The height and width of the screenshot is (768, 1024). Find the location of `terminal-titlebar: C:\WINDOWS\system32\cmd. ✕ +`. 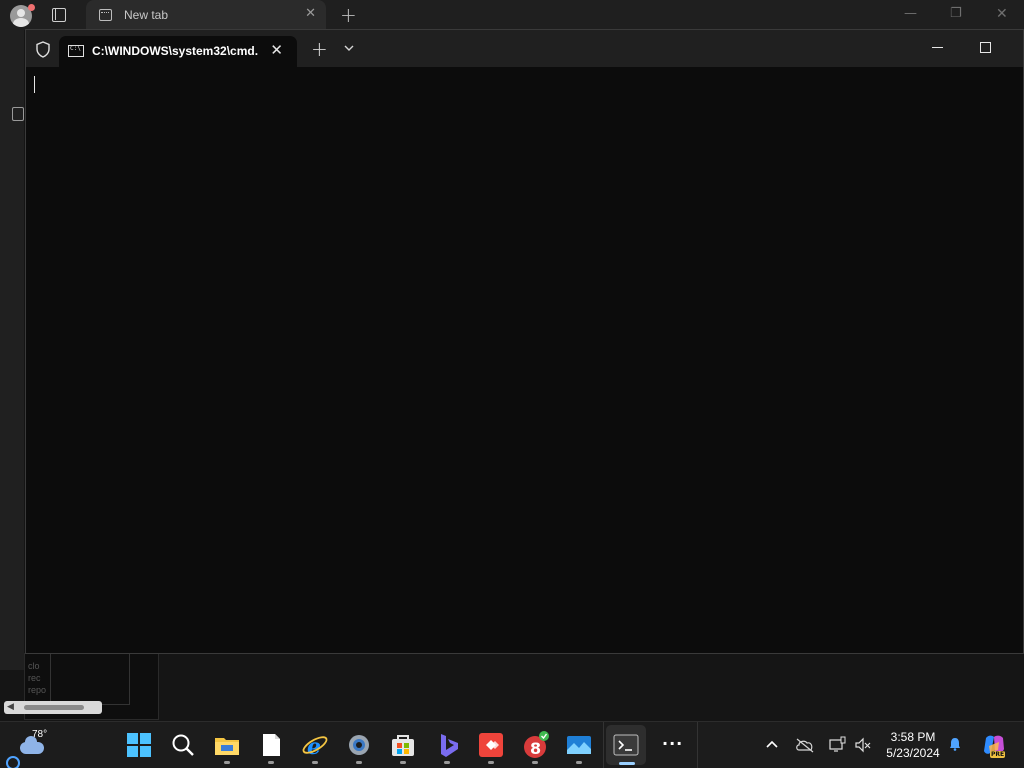

terminal-titlebar: C:\WINDOWS\system32\cmd. ✕ + is located at coordinates (524, 48).